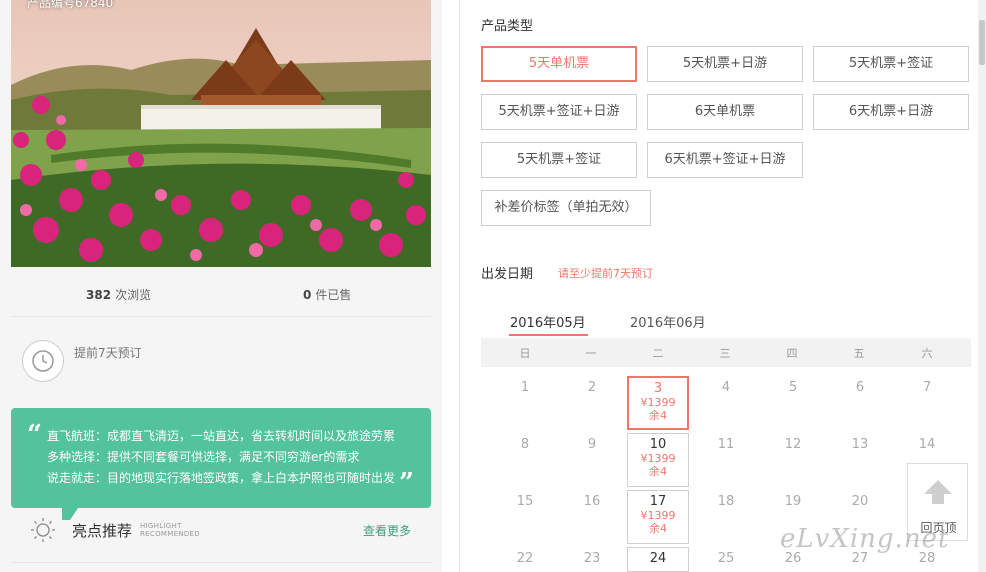  Describe the element at coordinates (726, 444) in the screenshot. I see `calendar-day: 11` at that location.